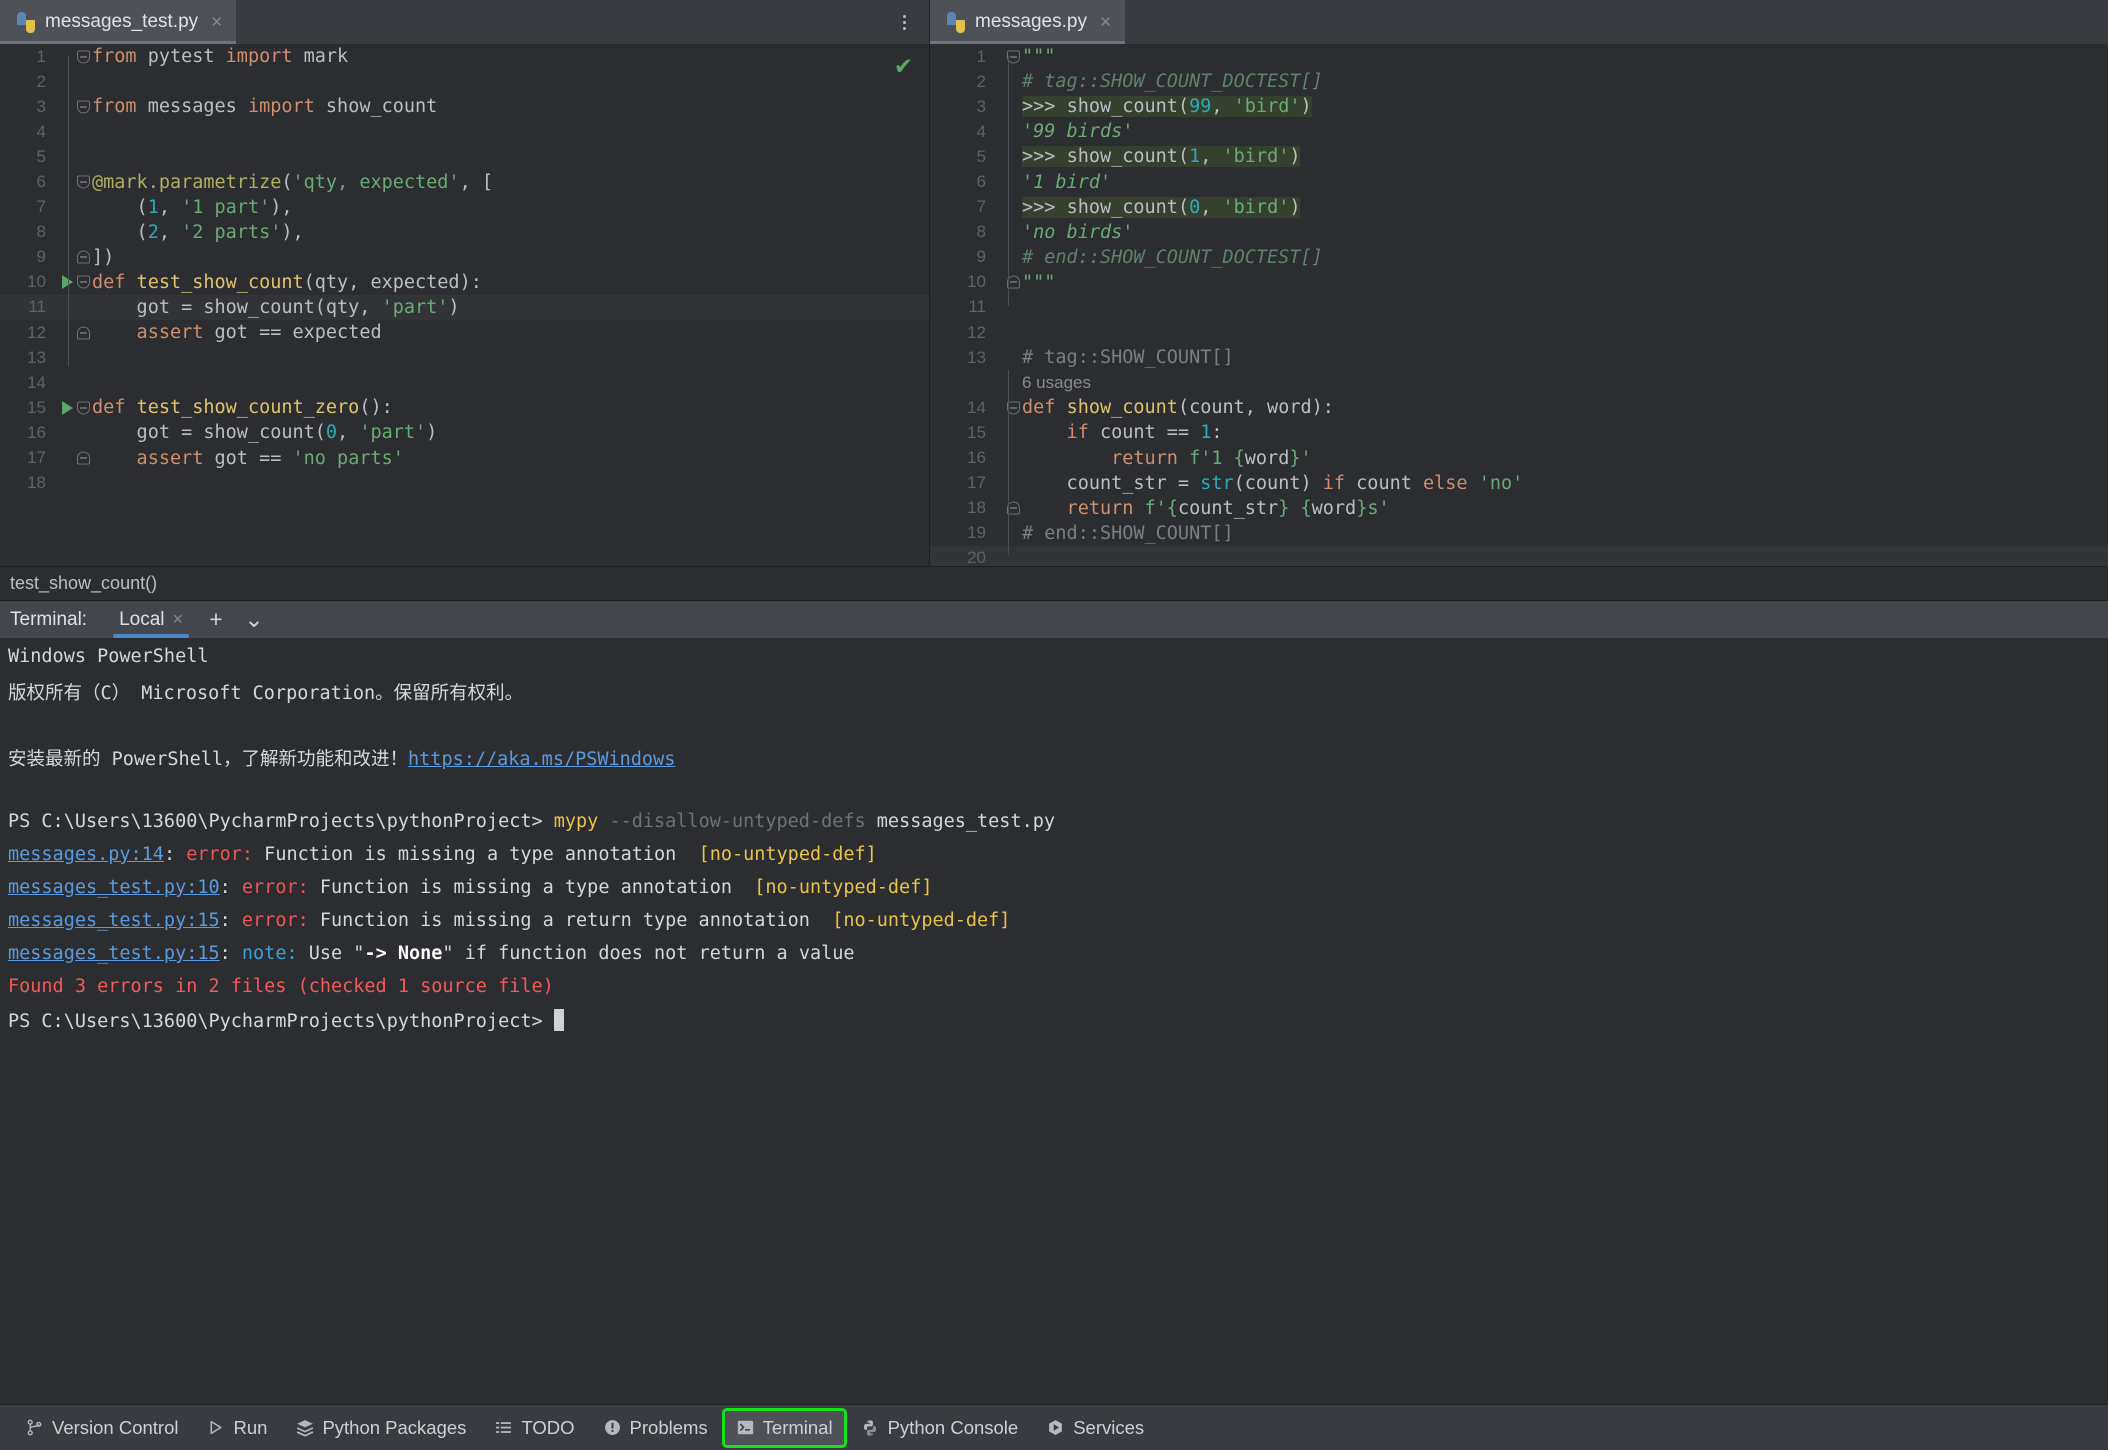  I want to click on code-line: 7 (1, '1 part'),, so click(464, 207).